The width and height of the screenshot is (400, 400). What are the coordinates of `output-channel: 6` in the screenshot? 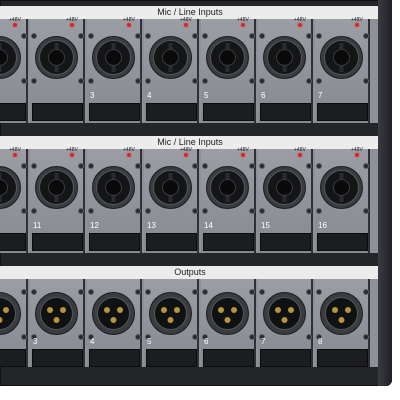 It's located at (228, 323).